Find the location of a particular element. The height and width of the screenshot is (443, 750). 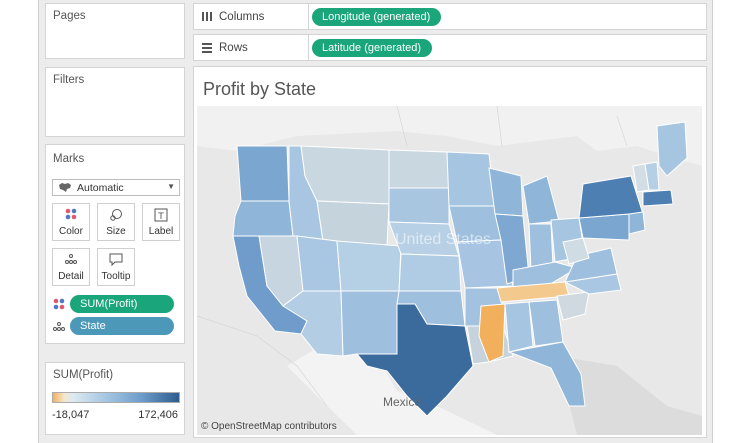

map-mark-icon is located at coordinates (65, 187).